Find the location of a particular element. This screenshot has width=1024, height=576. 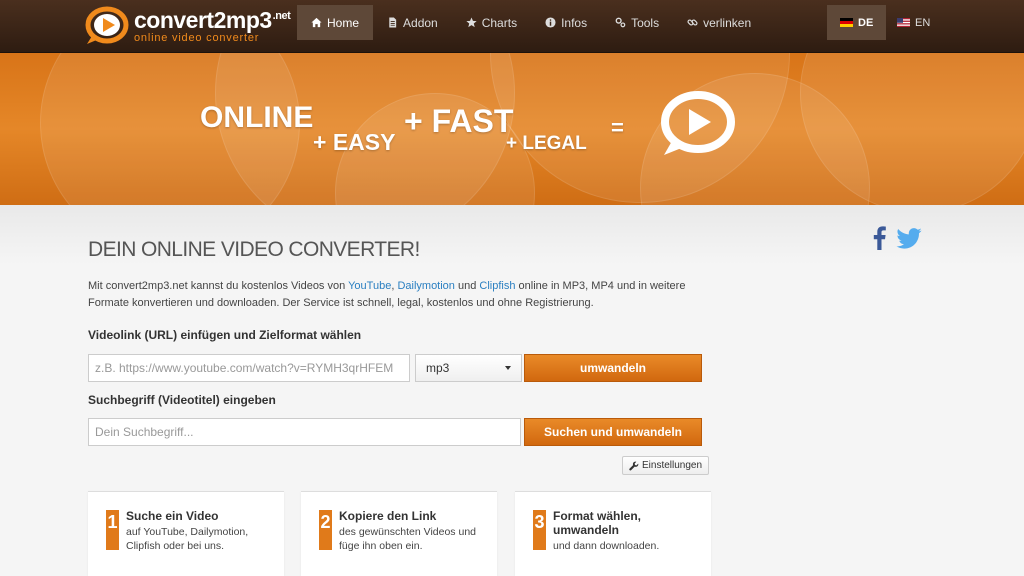

search-label: Suchbegriff (Videotitel) eingeben is located at coordinates (182, 400).